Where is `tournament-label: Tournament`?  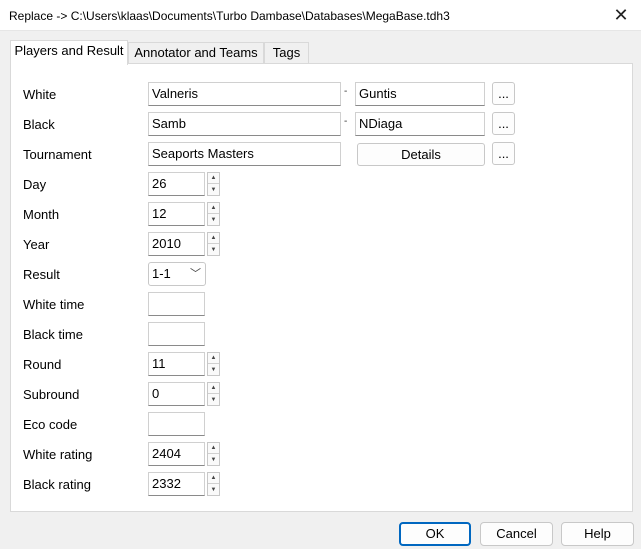
tournament-label: Tournament is located at coordinates (57, 154).